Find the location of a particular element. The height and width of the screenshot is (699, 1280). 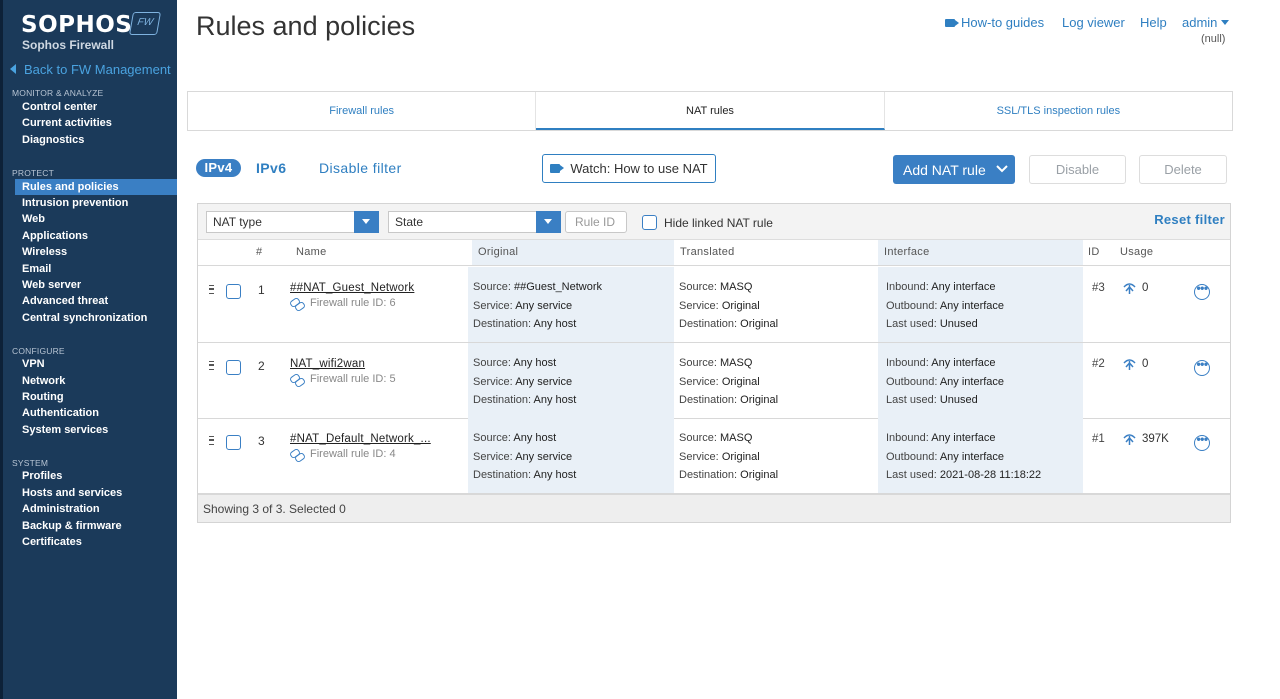

product-name: Sophos Firewall is located at coordinates (68, 45).